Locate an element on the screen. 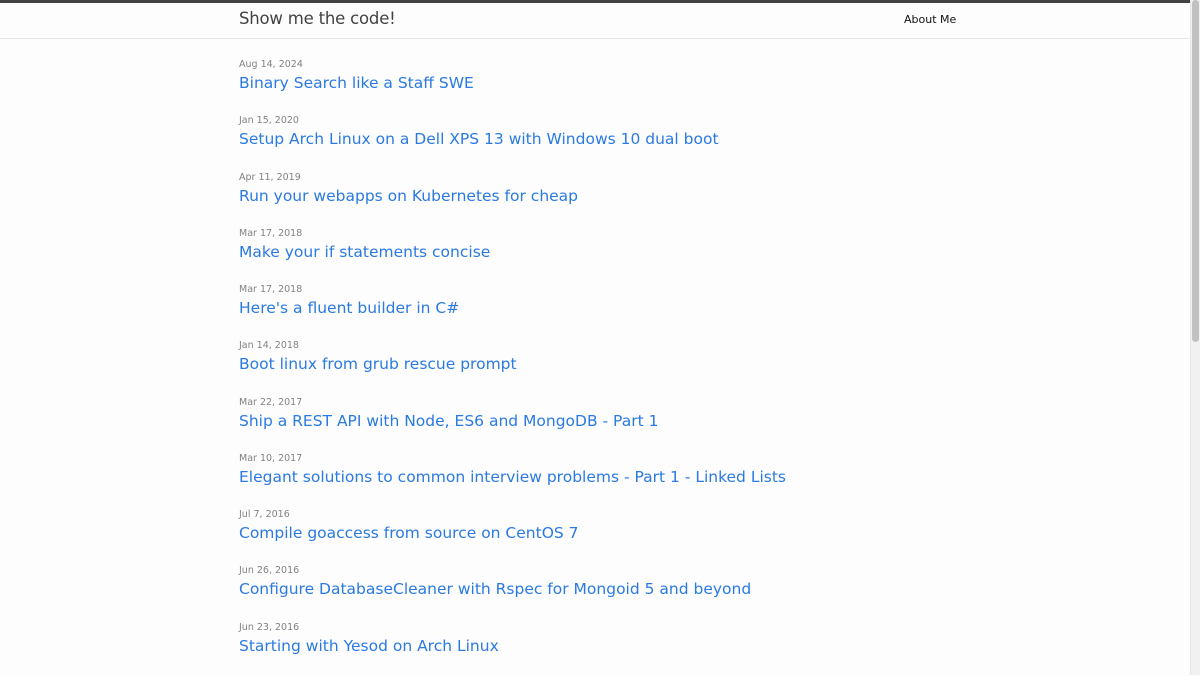 The height and width of the screenshot is (676, 1200). post-date: Jan 15, 2020 is located at coordinates (269, 121).